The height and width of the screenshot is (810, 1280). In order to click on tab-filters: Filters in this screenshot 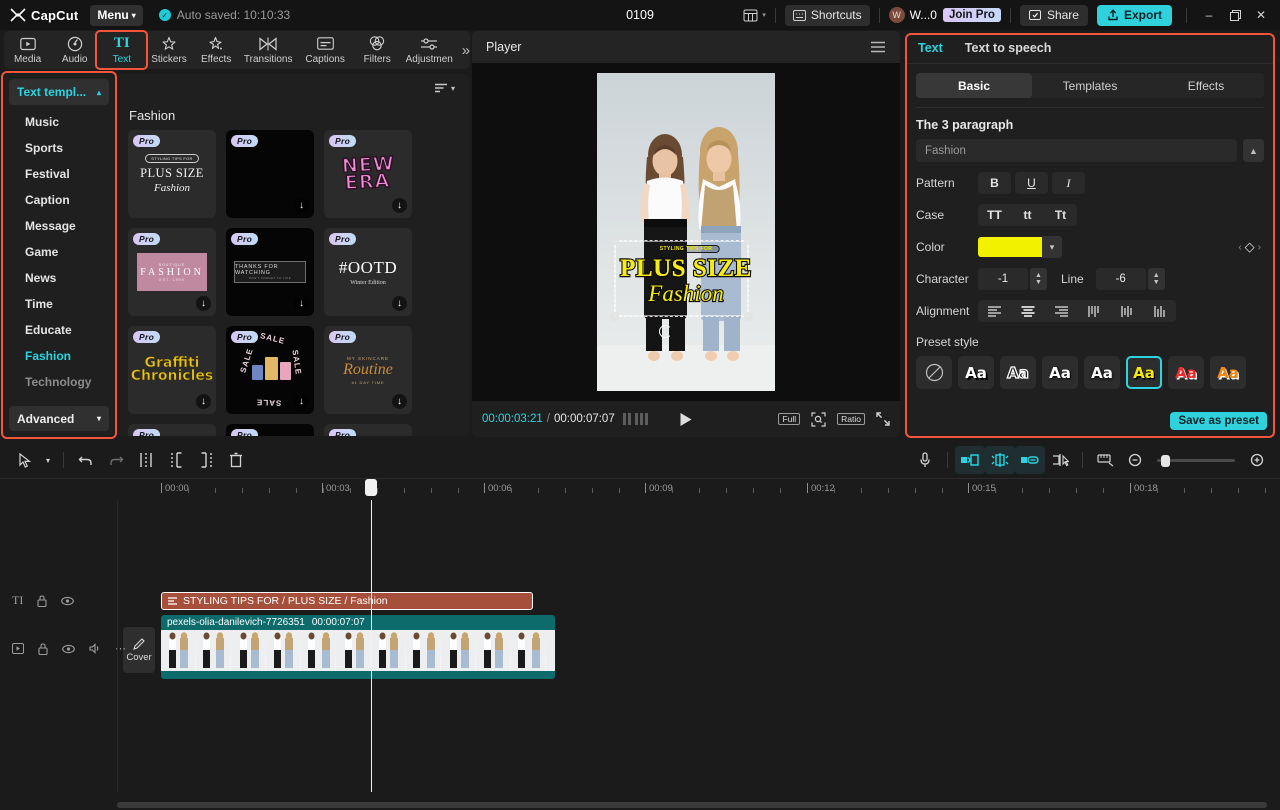, I will do `click(377, 50)`.